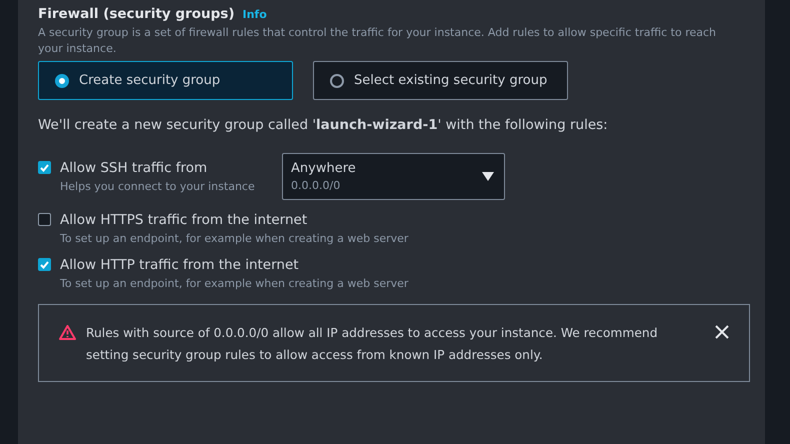  What do you see at coordinates (134, 168) in the screenshot?
I see `rule-label: Allow SSH traffic from` at bounding box center [134, 168].